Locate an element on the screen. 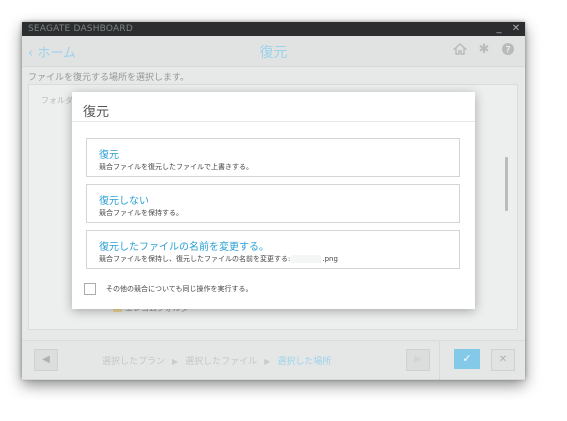 The height and width of the screenshot is (421, 567). dialog-title: 復元 is located at coordinates (96, 112).